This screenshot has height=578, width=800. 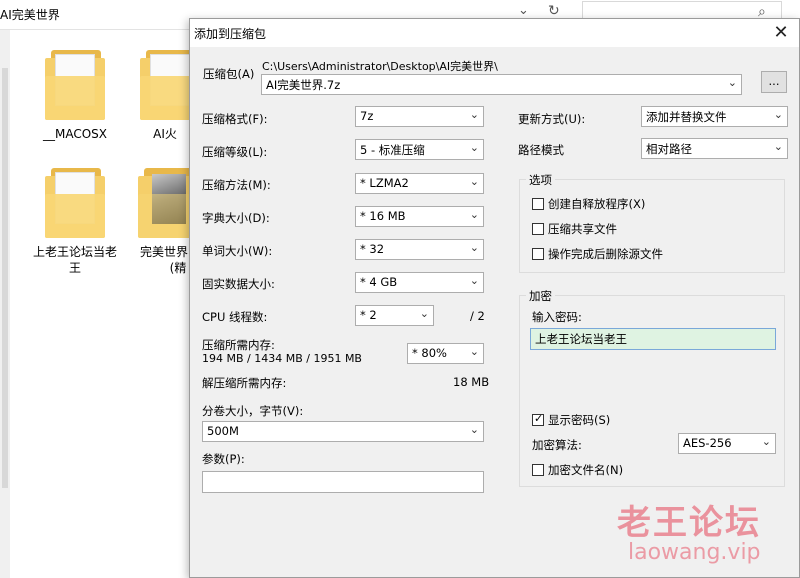 I want to click on update-select: 添加并替换文件 ⌄, so click(x=714, y=116).